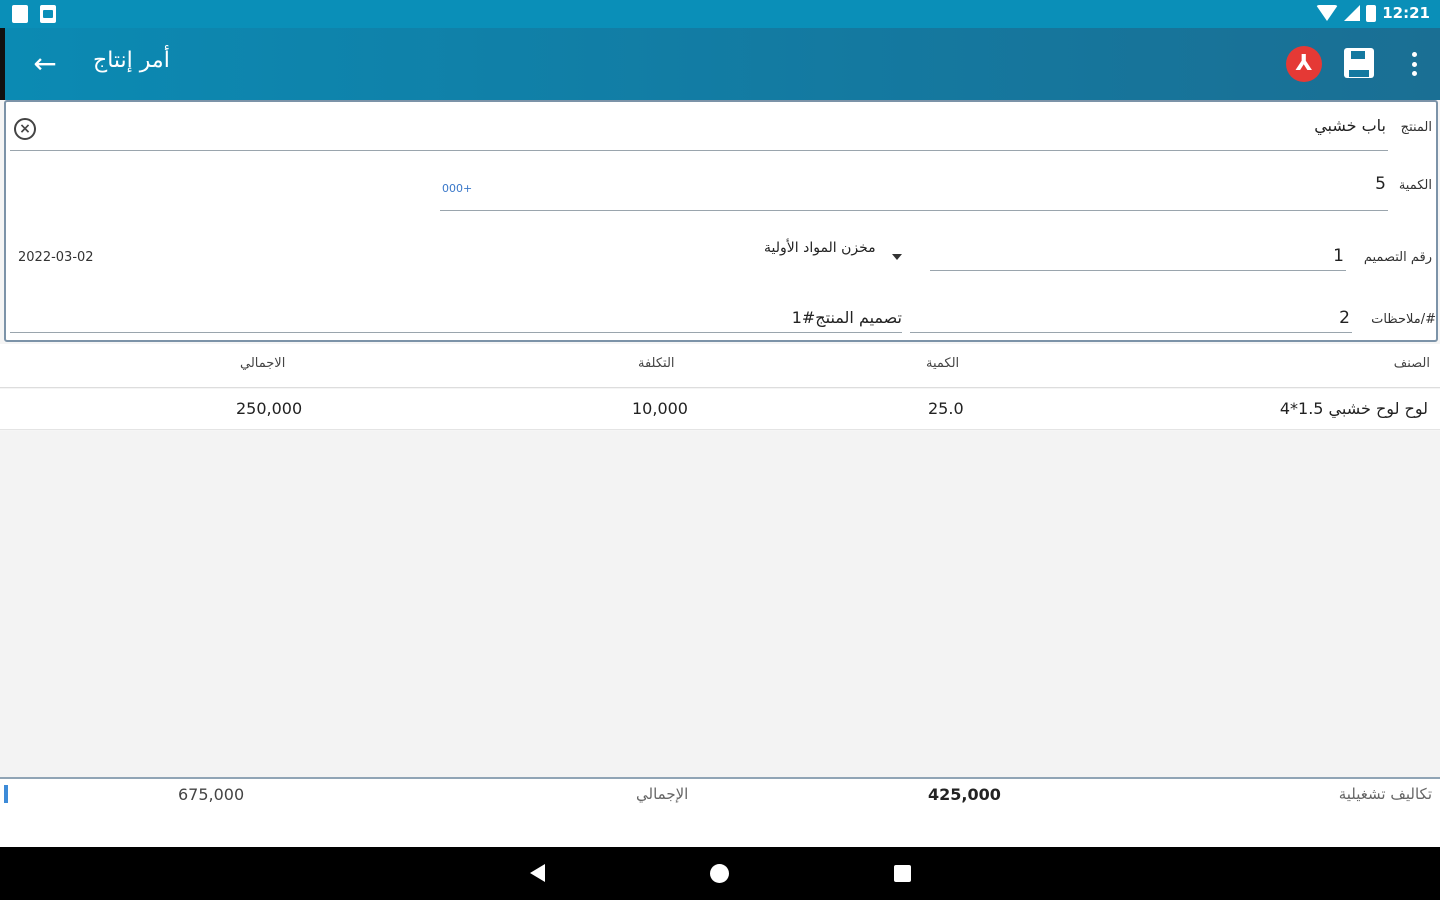 The height and width of the screenshot is (900, 1440). What do you see at coordinates (914, 210) in the screenshot?
I see `quantity-underline` at bounding box center [914, 210].